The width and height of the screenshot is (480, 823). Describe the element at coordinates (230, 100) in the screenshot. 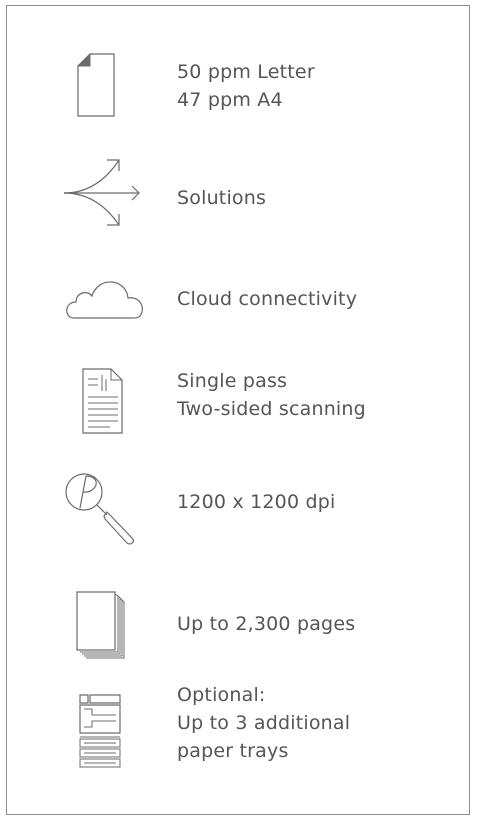

I see `feature-line: 47 ppm A4` at that location.